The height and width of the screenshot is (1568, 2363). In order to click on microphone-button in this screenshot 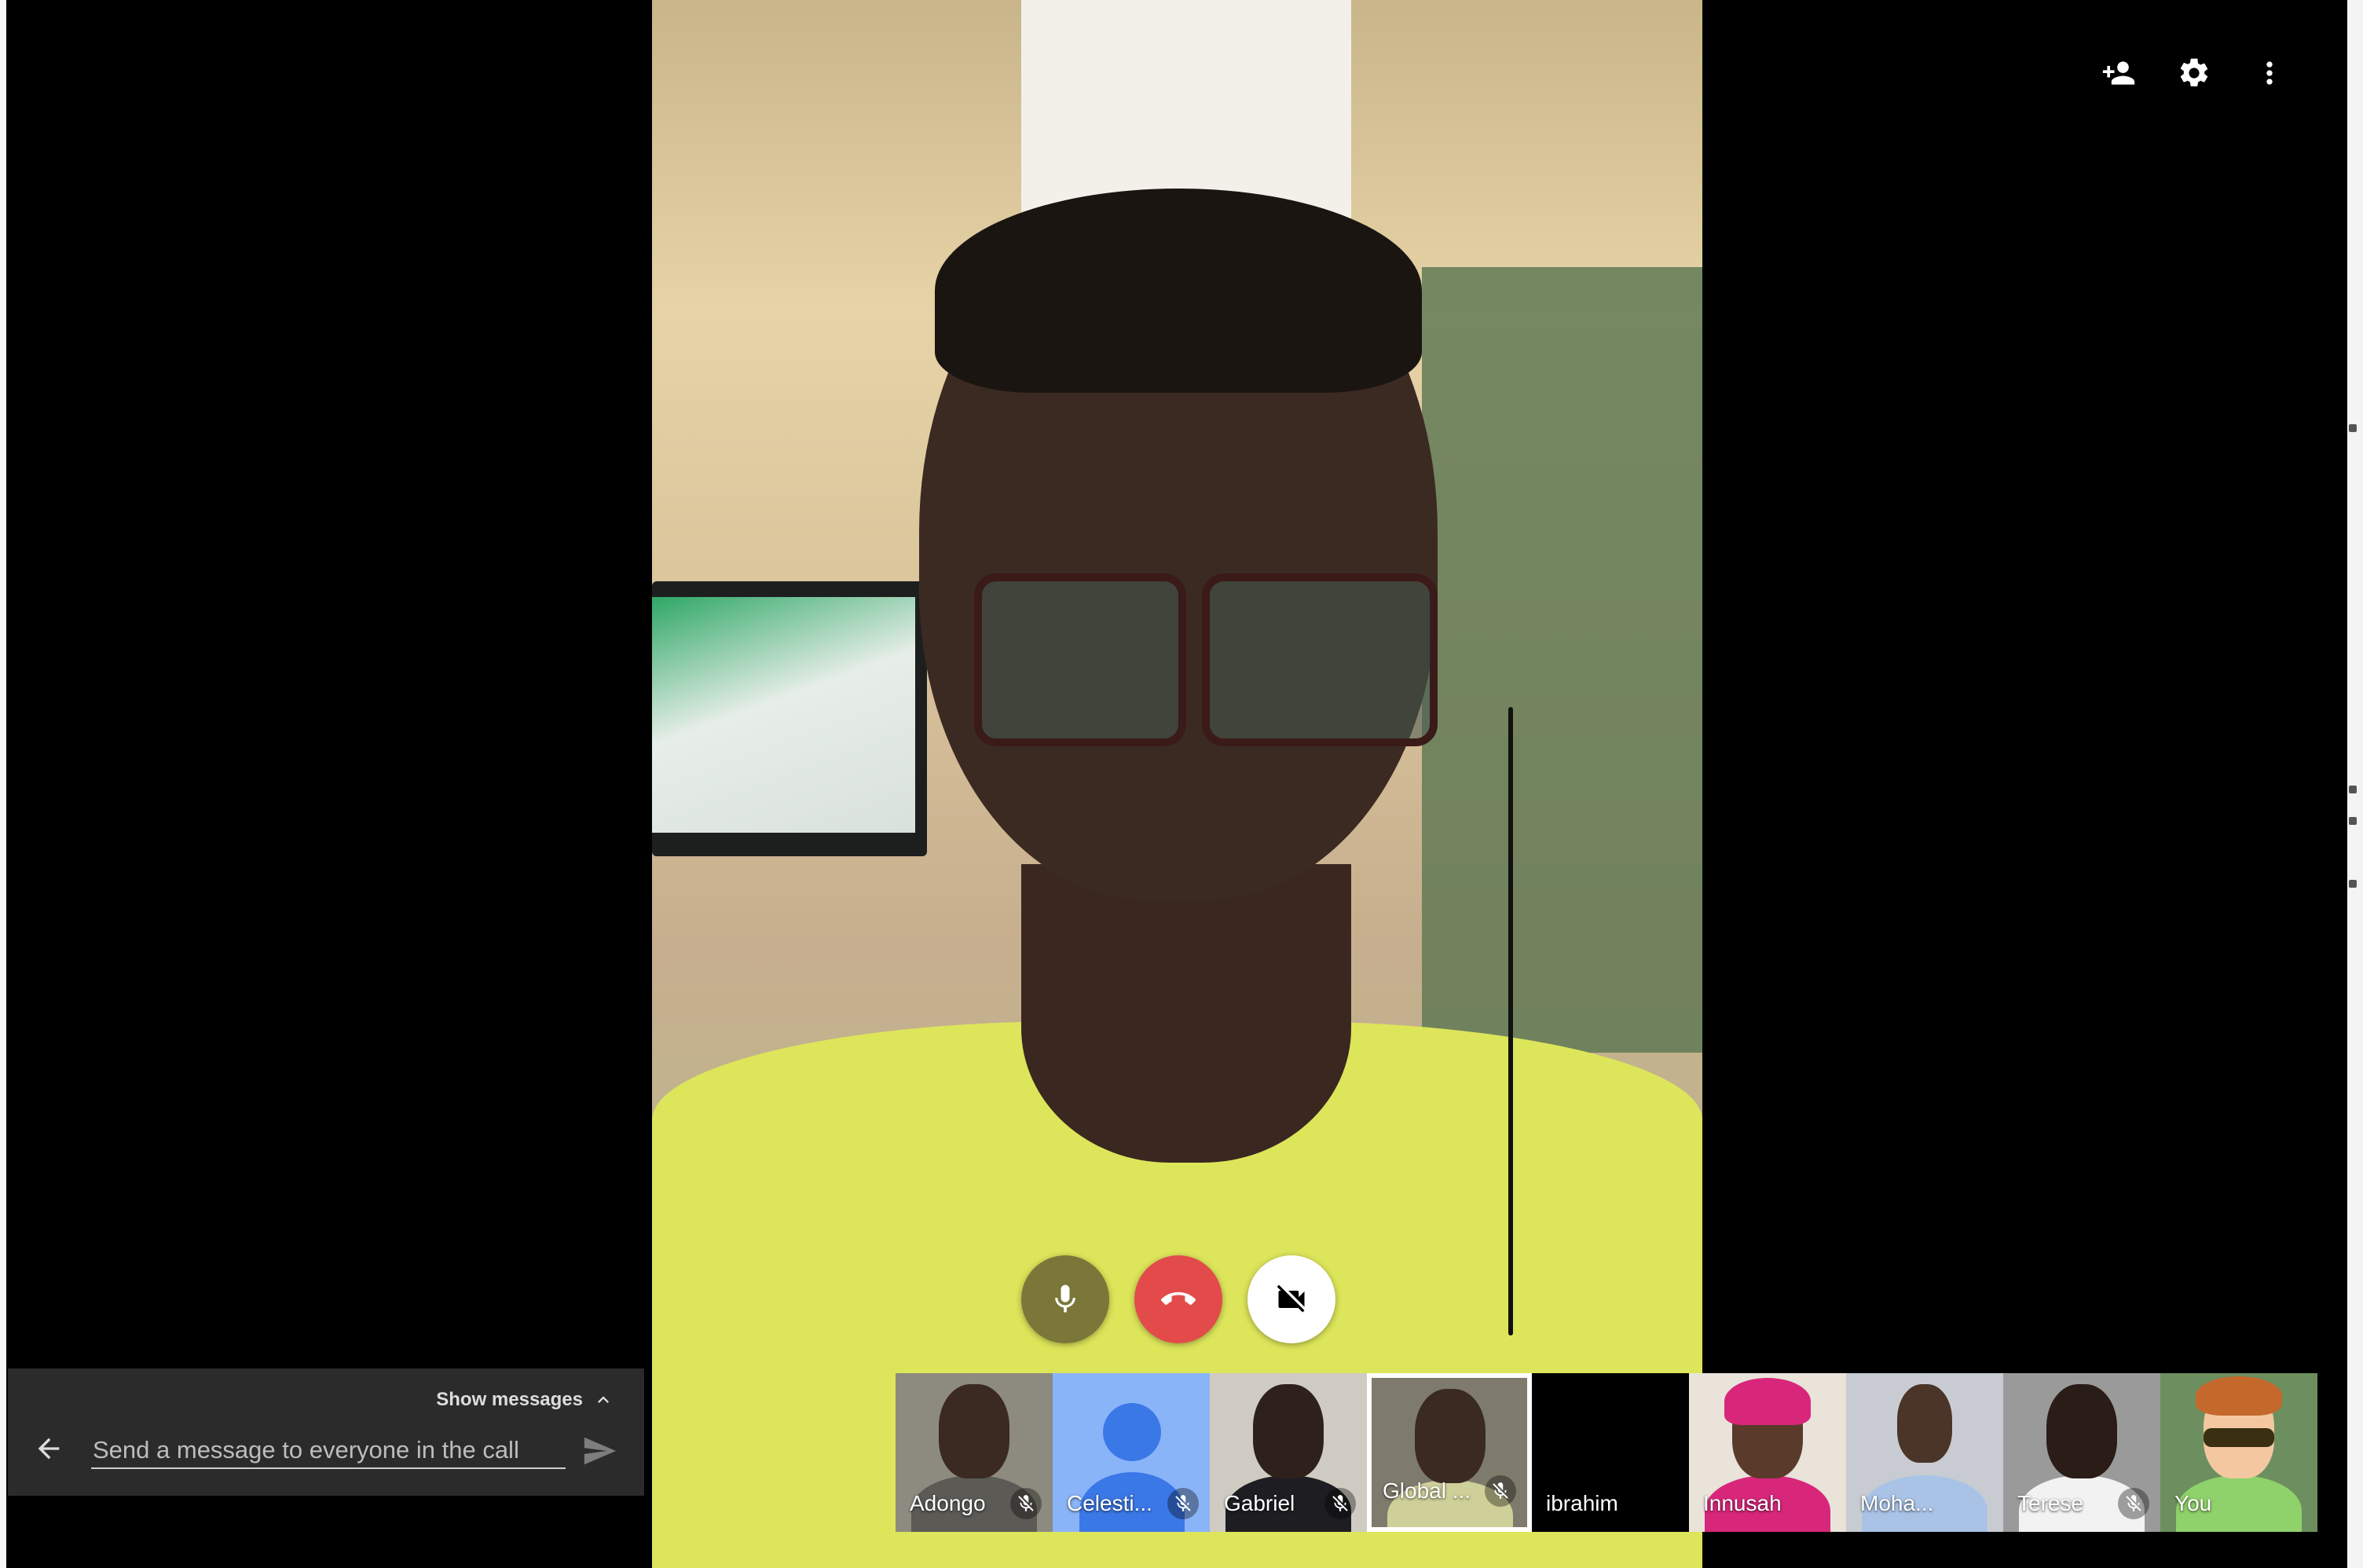, I will do `click(1065, 1299)`.